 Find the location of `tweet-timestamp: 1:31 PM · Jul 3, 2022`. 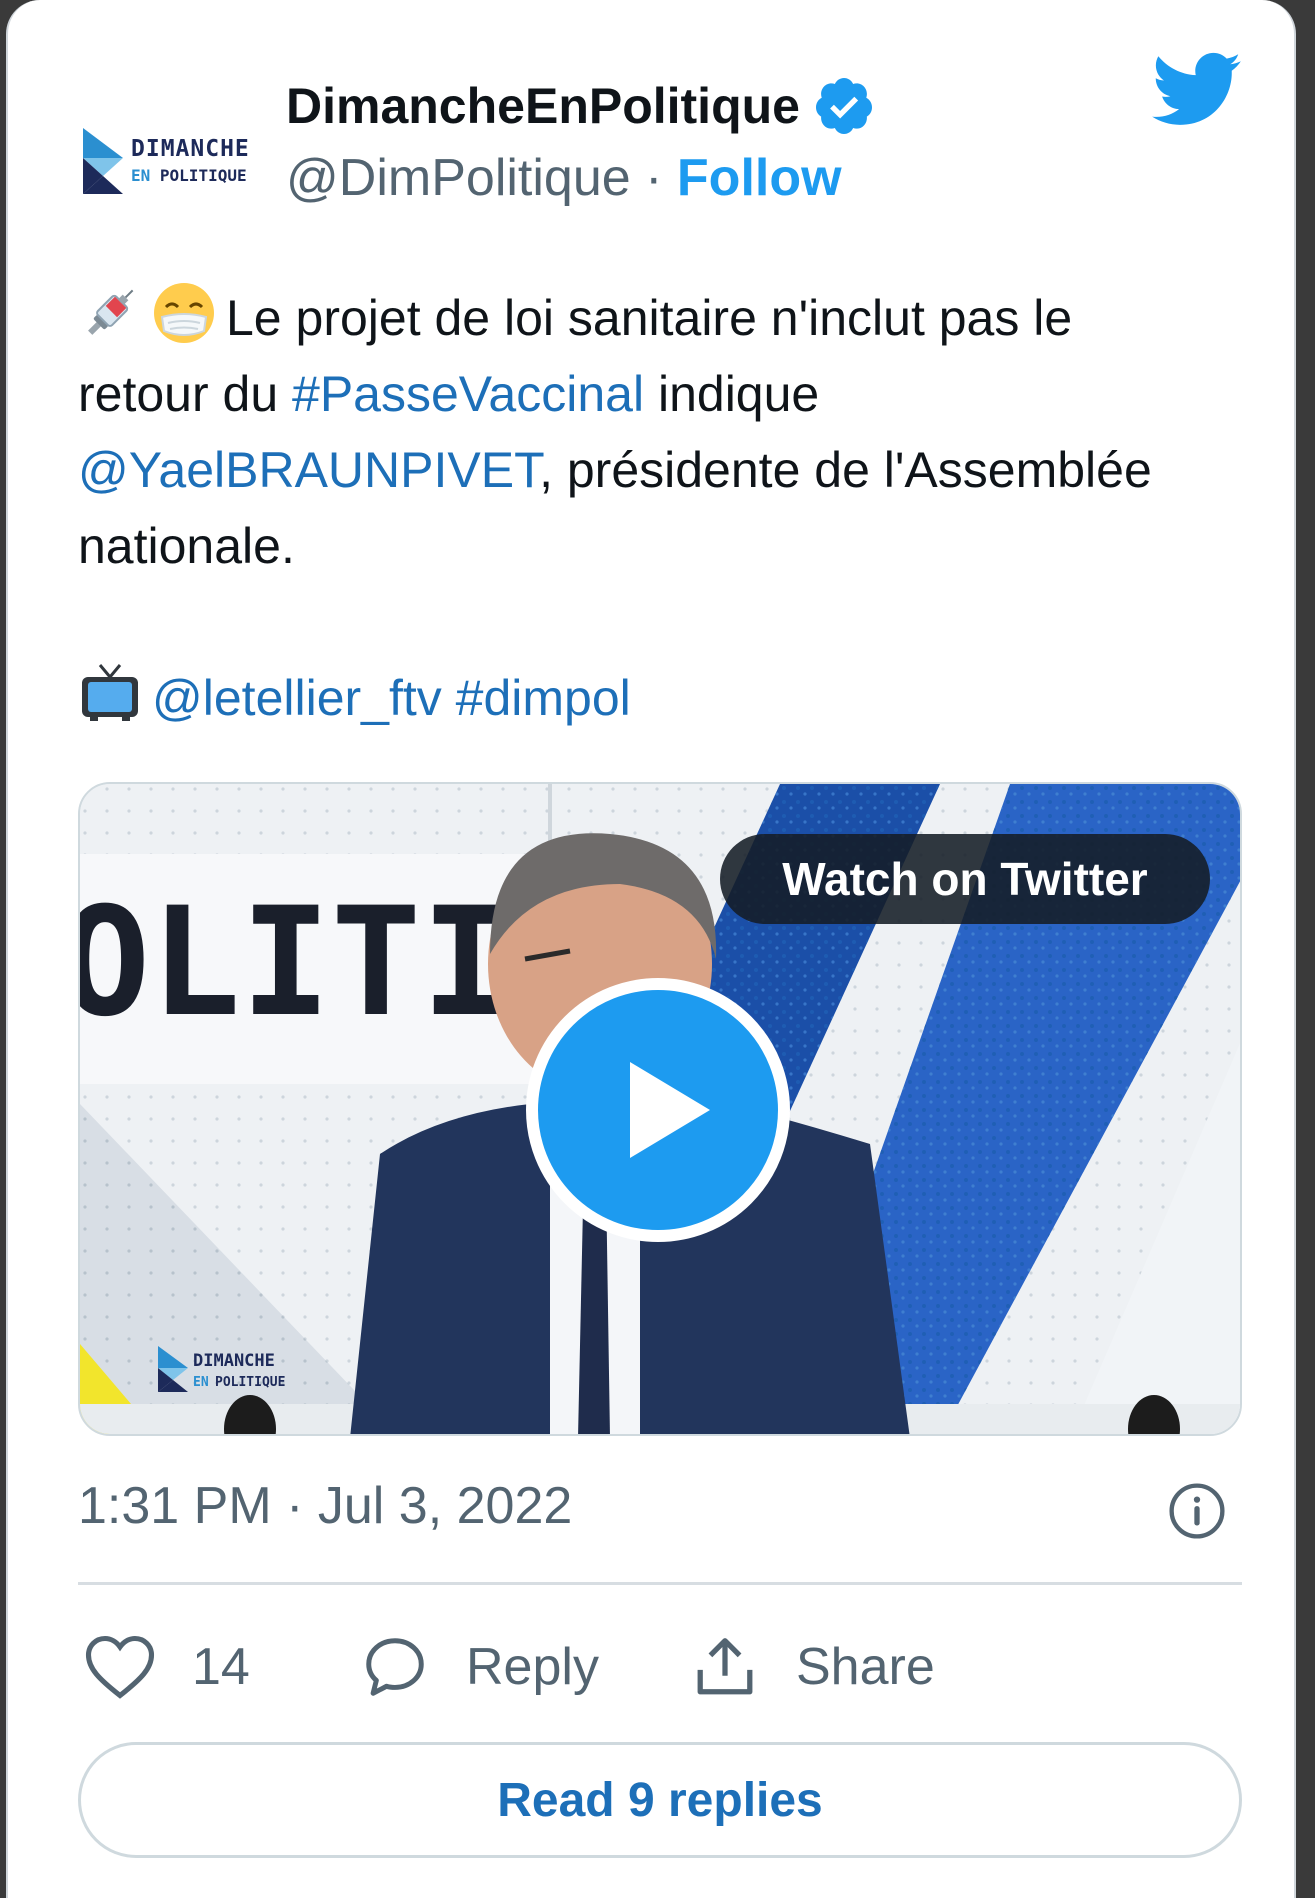

tweet-timestamp: 1:31 PM · Jul 3, 2022 is located at coordinates (325, 1506).